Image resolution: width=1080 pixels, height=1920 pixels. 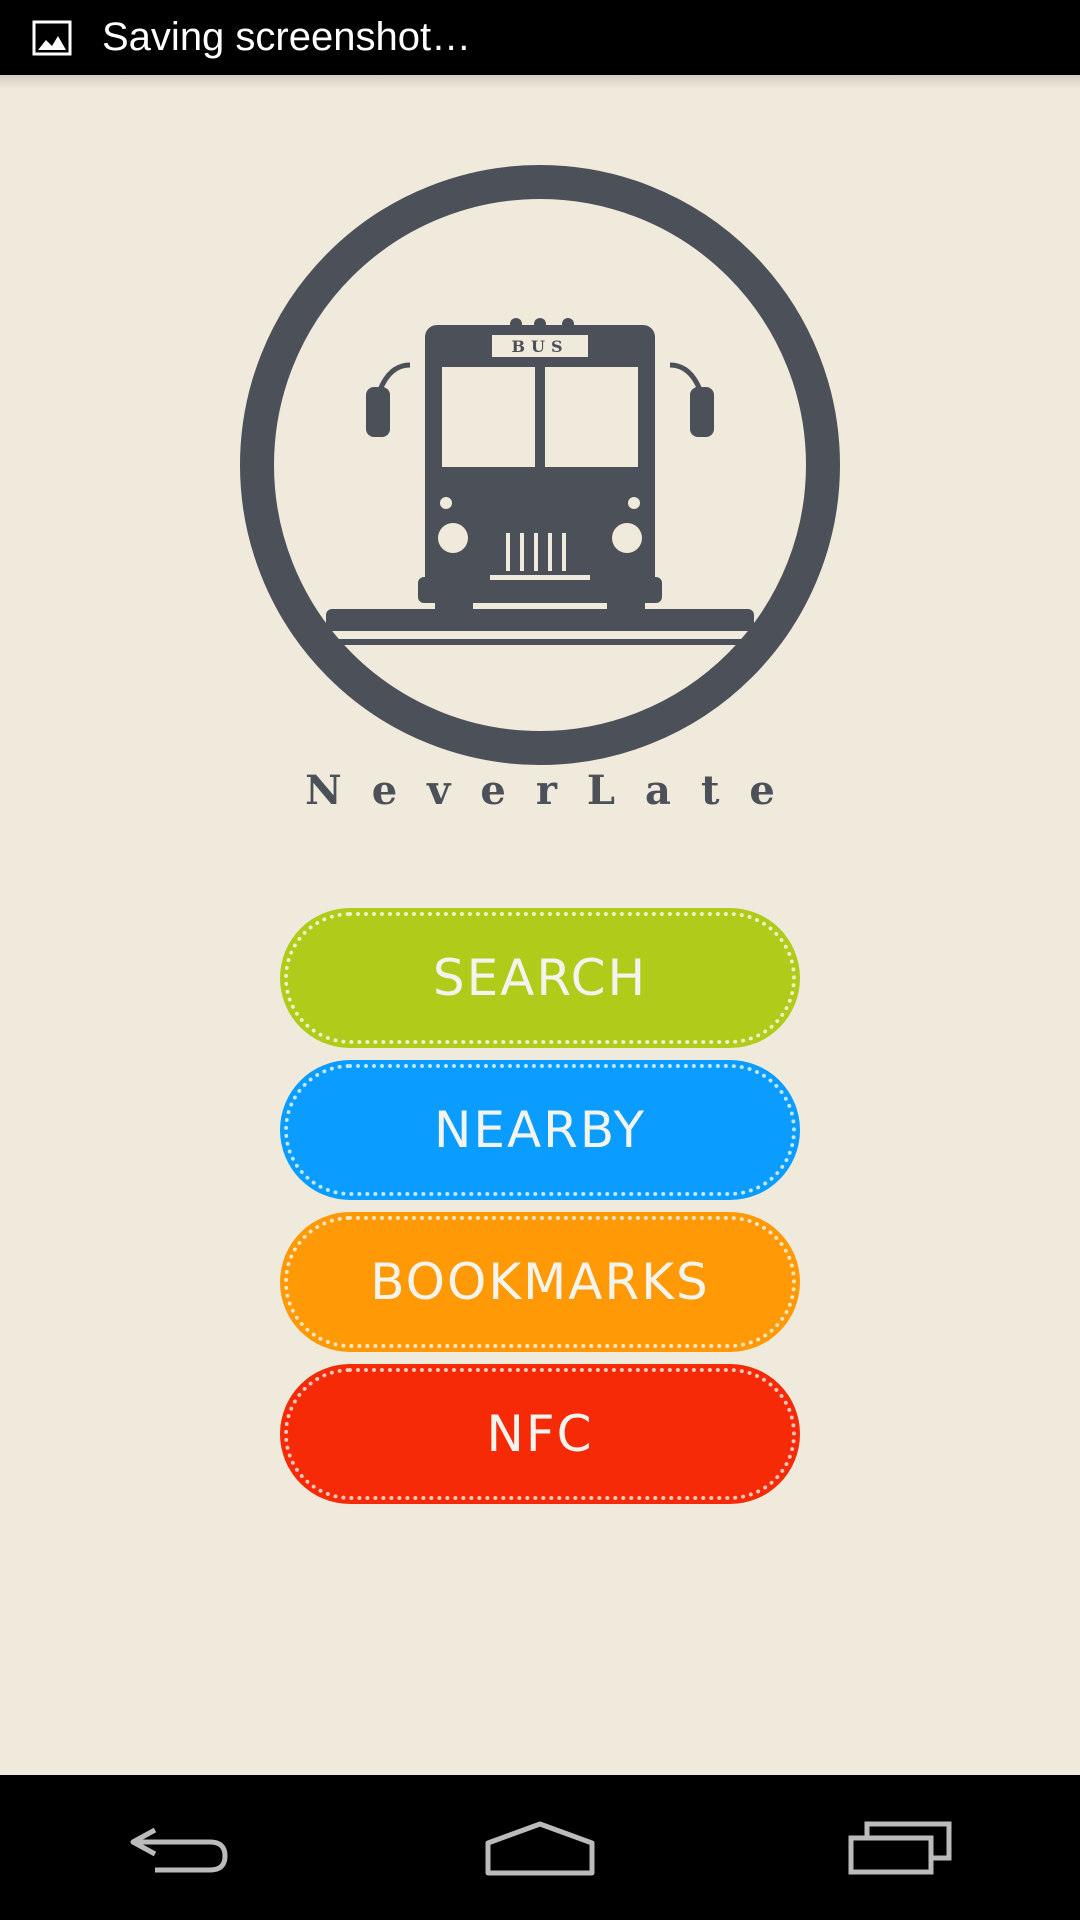 I want to click on logo-bus-sign: BUS, so click(x=539, y=346).